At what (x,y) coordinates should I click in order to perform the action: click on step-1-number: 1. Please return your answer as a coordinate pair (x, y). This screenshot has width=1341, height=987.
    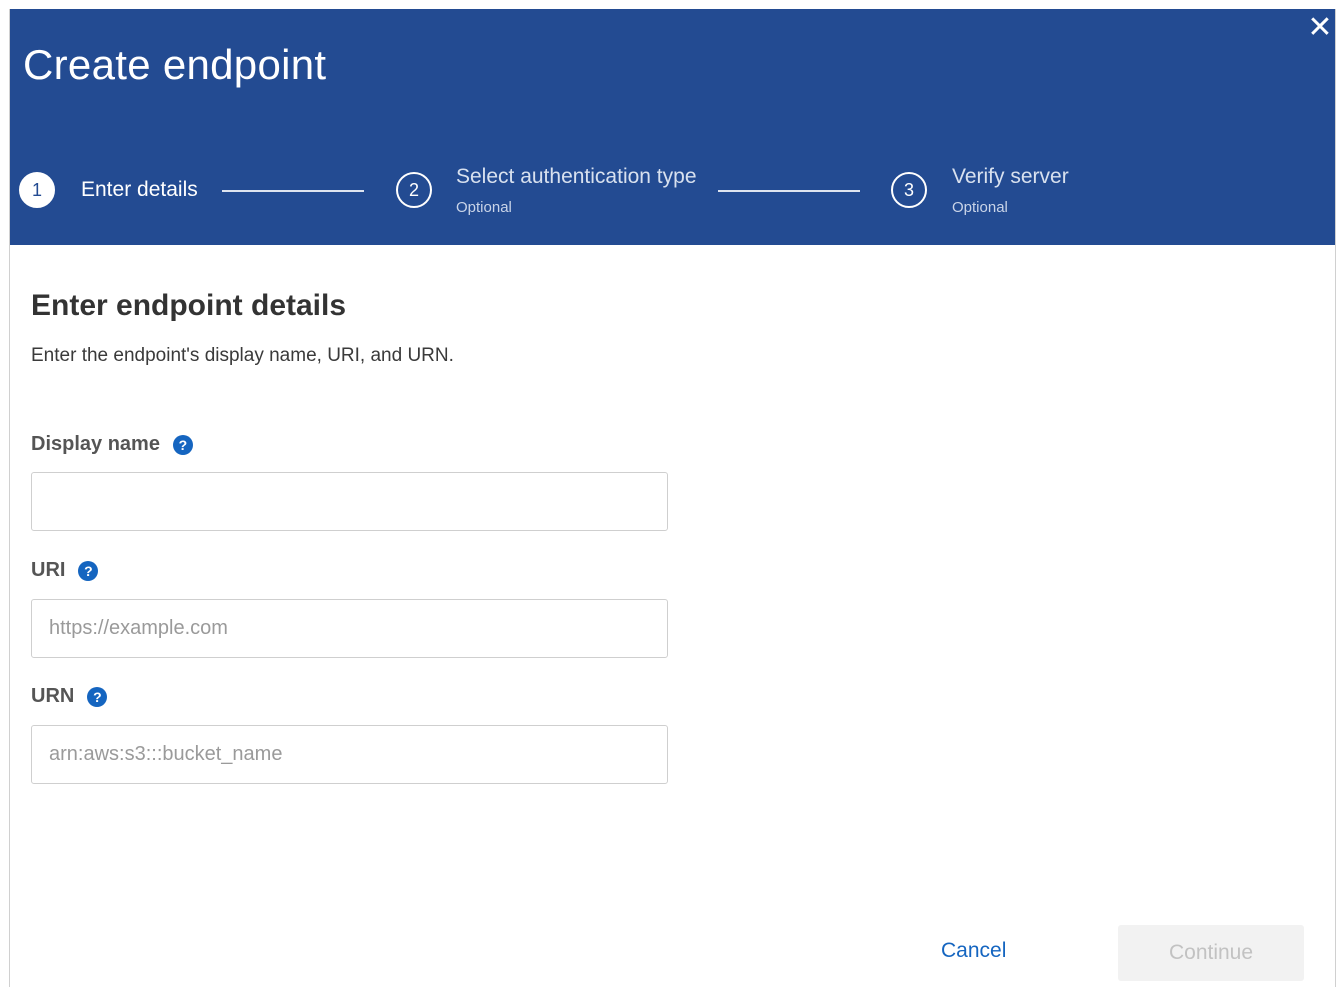
    Looking at the image, I should click on (37, 190).